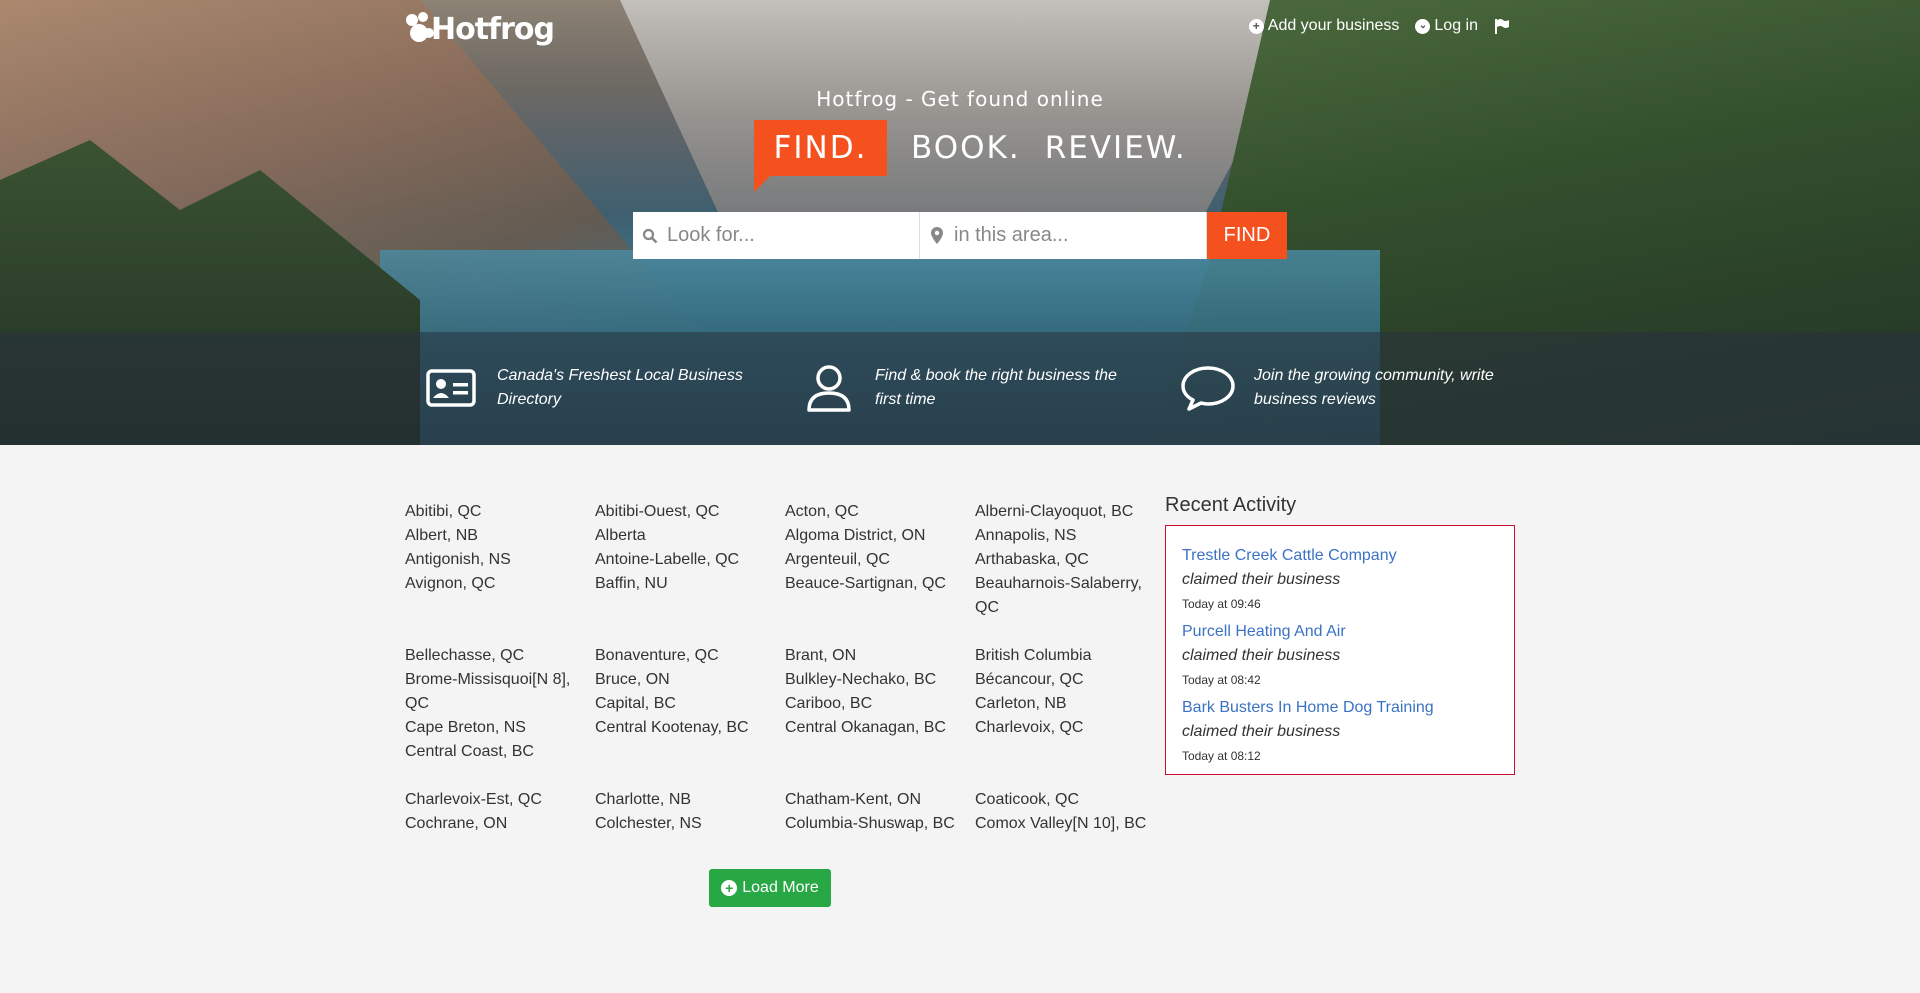  I want to click on location-link: Comox Valley[N 10], BC, so click(1065, 824).